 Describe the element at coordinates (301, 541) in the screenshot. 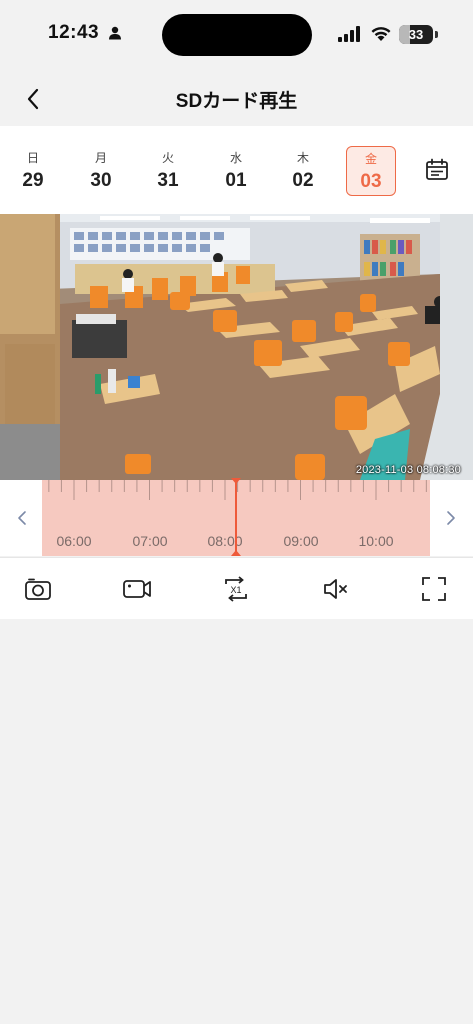

I see `timeline-label: 09:00` at that location.